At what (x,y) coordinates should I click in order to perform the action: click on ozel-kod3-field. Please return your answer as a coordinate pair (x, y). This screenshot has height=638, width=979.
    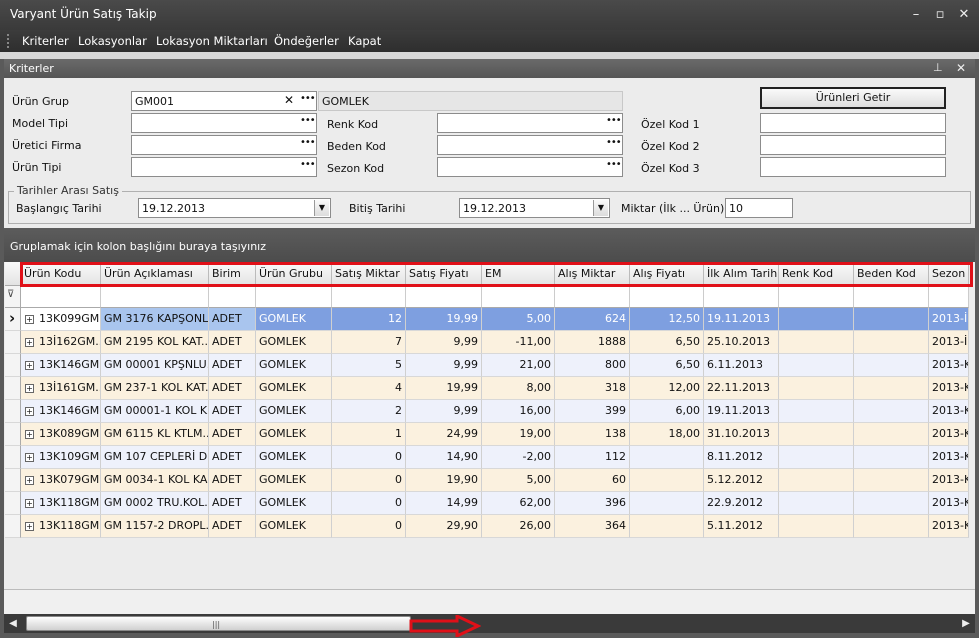
    Looking at the image, I should click on (853, 167).